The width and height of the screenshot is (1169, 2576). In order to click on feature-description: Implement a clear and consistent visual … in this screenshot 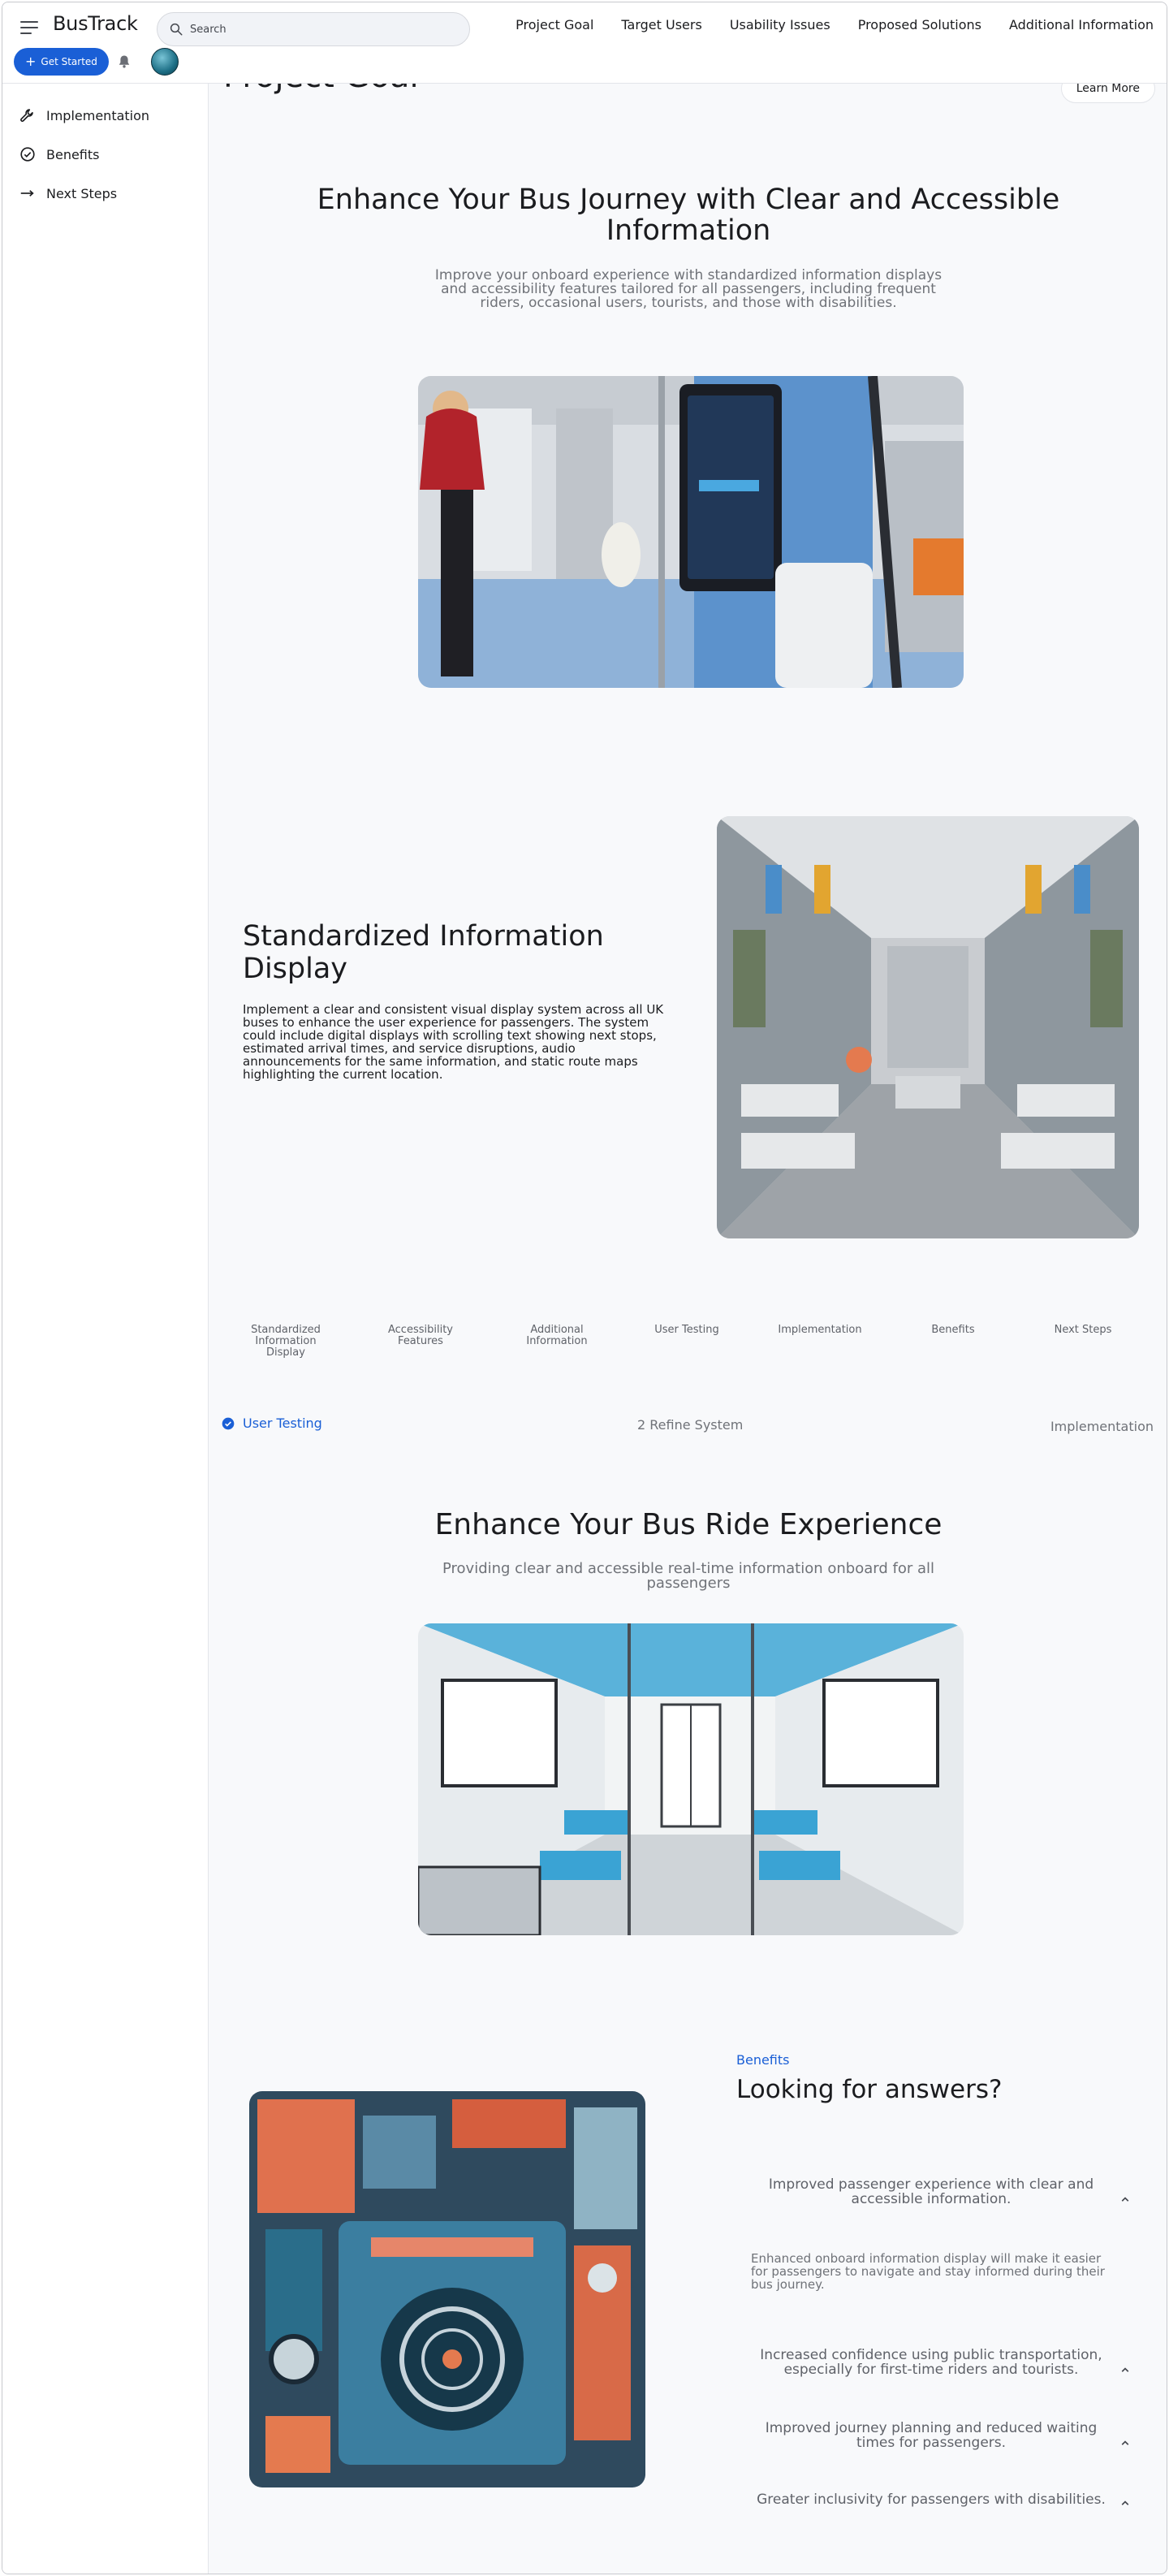, I will do `click(454, 1042)`.